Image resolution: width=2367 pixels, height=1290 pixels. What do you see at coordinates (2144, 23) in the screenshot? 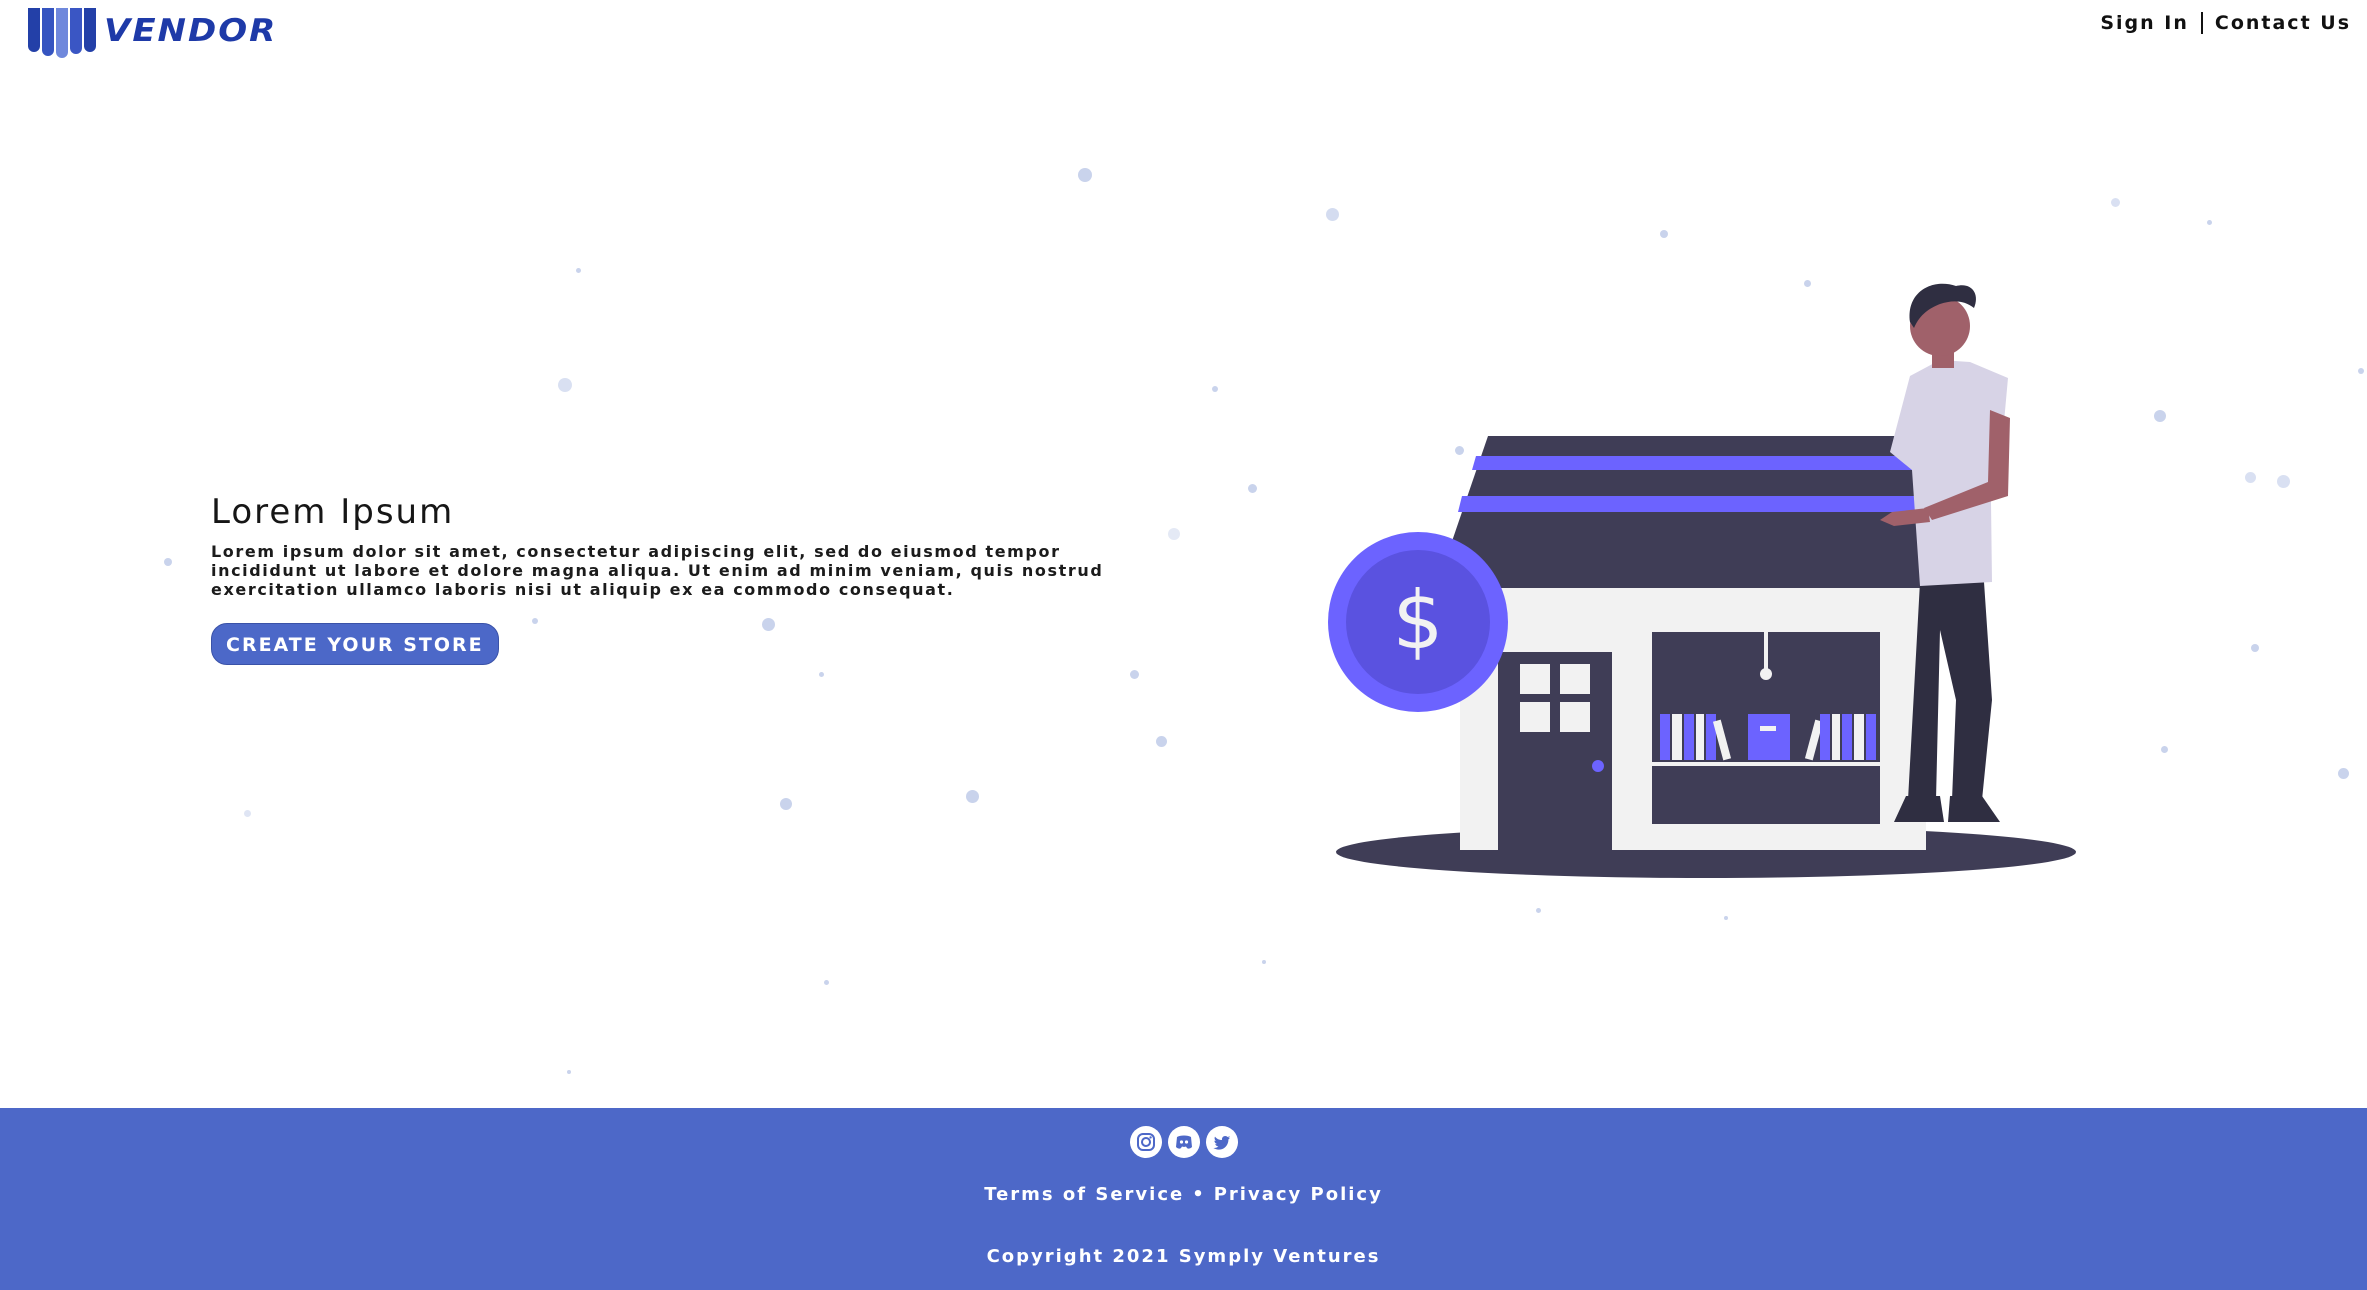
I see `sign-in-link: Sign In` at bounding box center [2144, 23].